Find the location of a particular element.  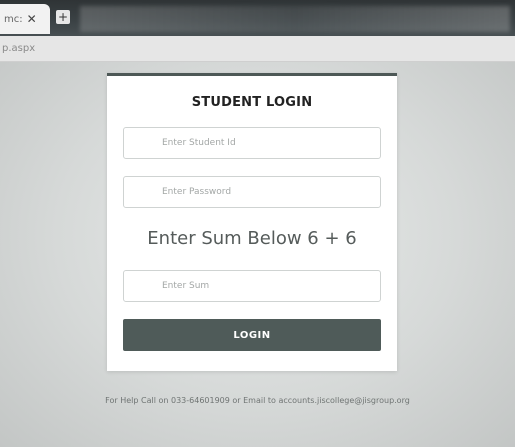

captcha-sum-label: Enter Sum Below 6 + 6 is located at coordinates (252, 238).